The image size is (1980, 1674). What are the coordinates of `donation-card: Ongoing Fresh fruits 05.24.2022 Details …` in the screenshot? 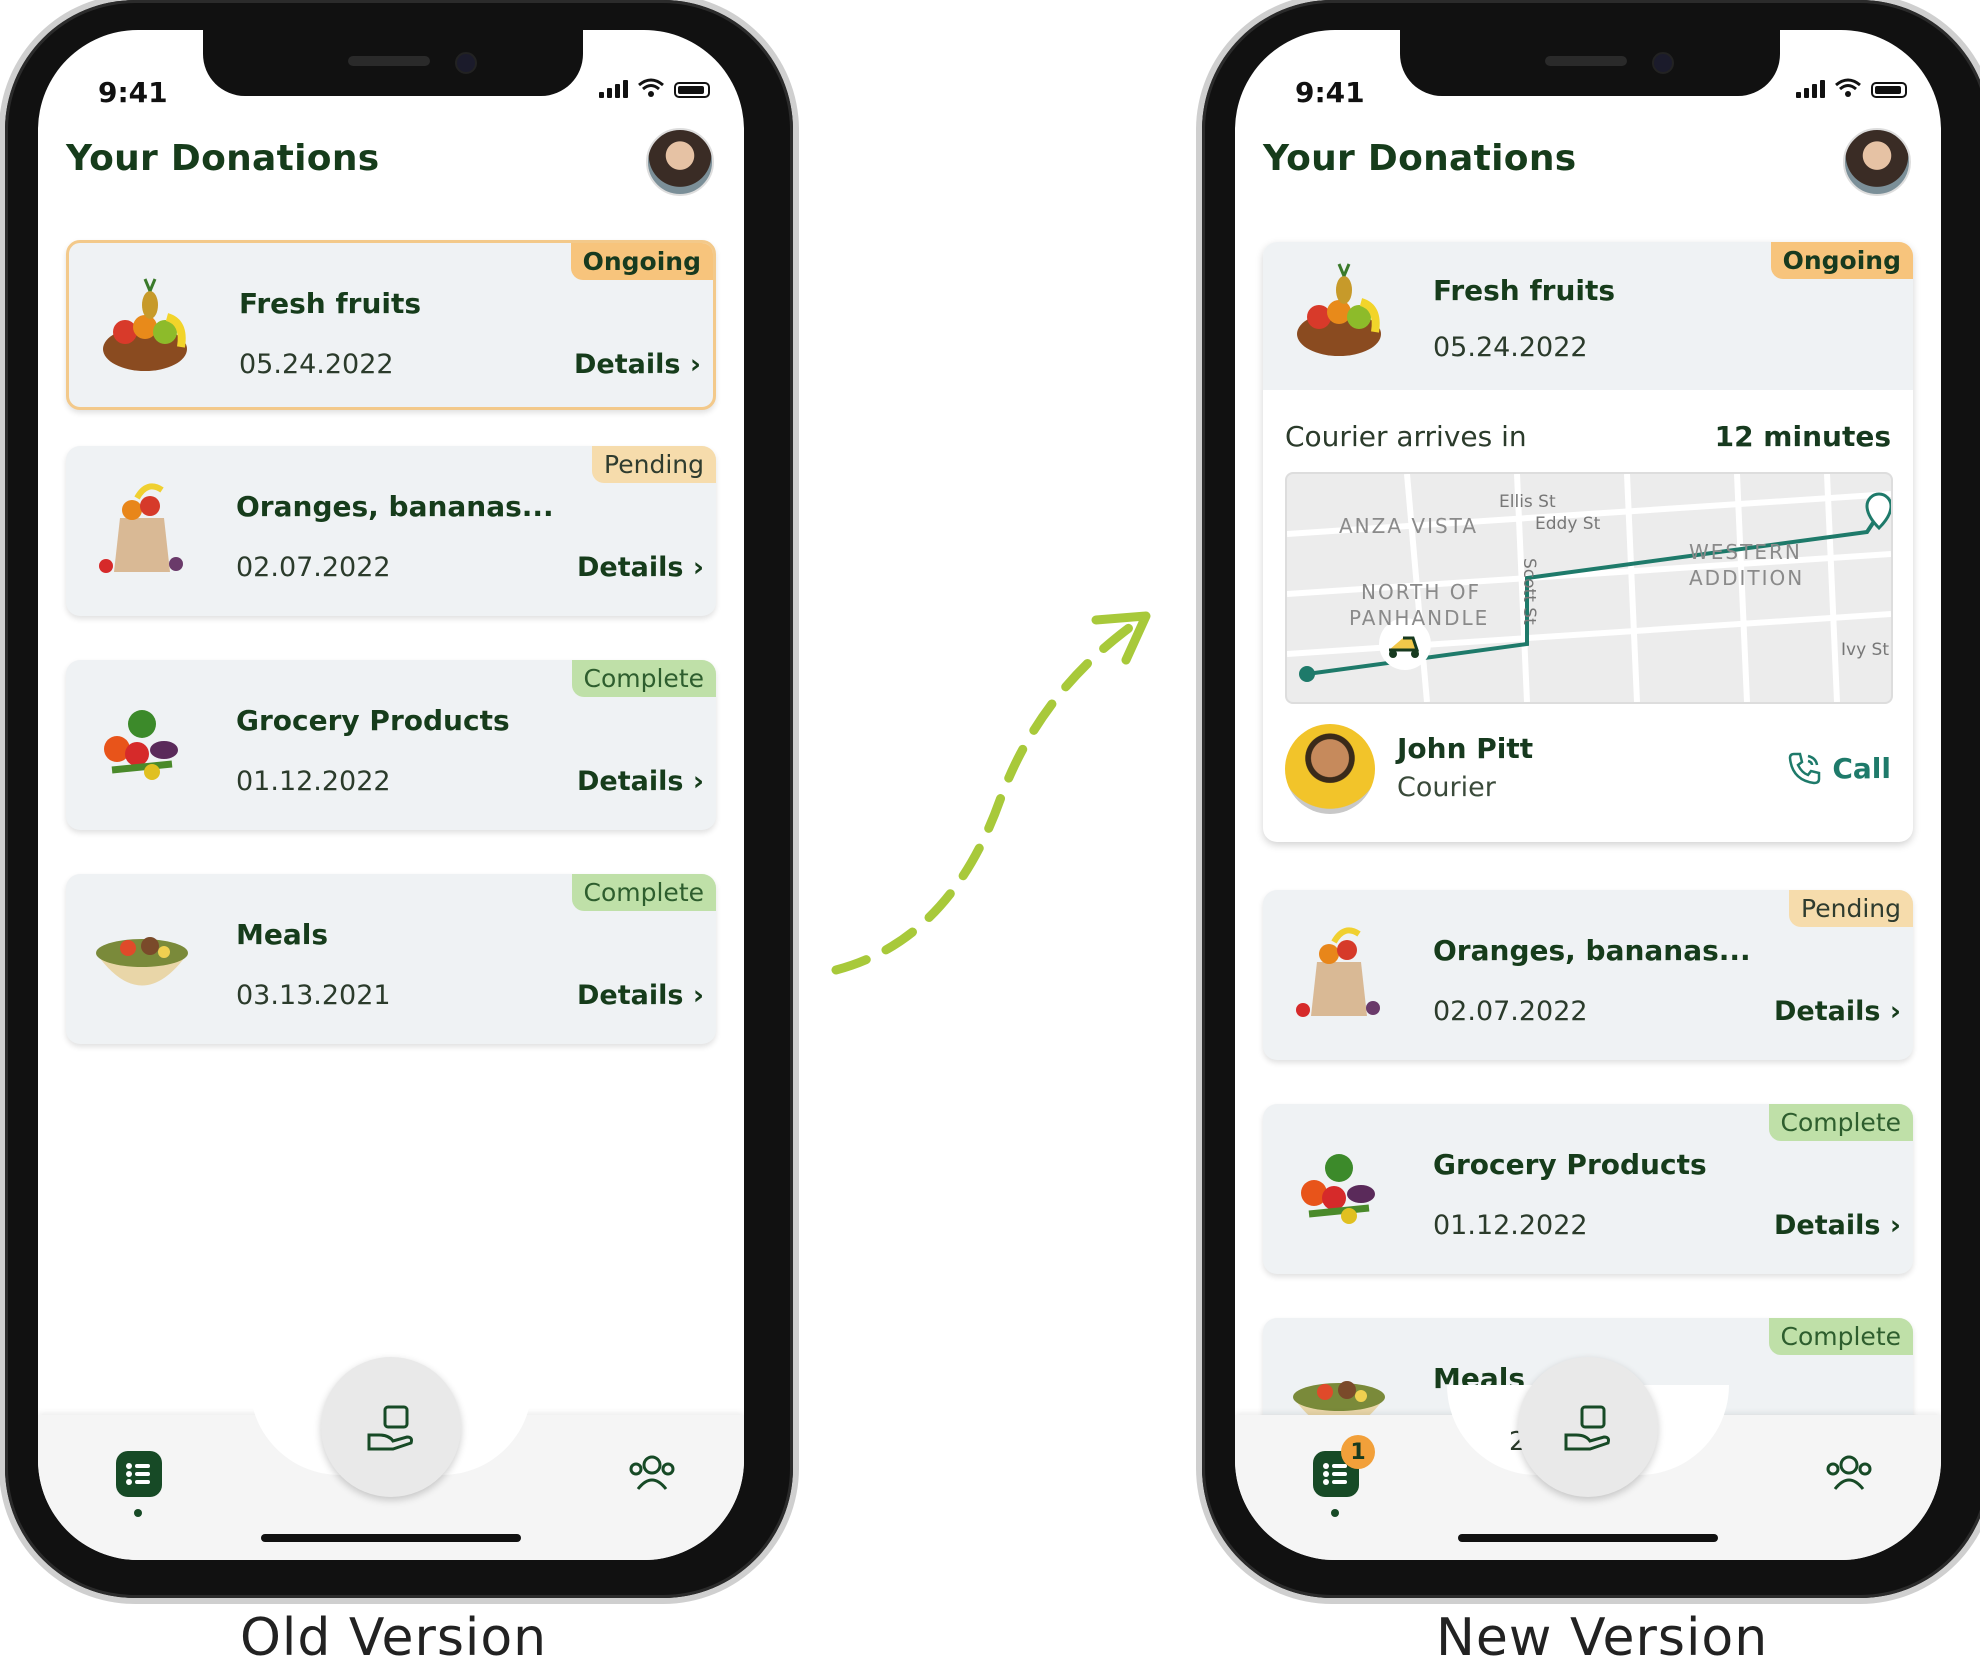 It's located at (391, 325).